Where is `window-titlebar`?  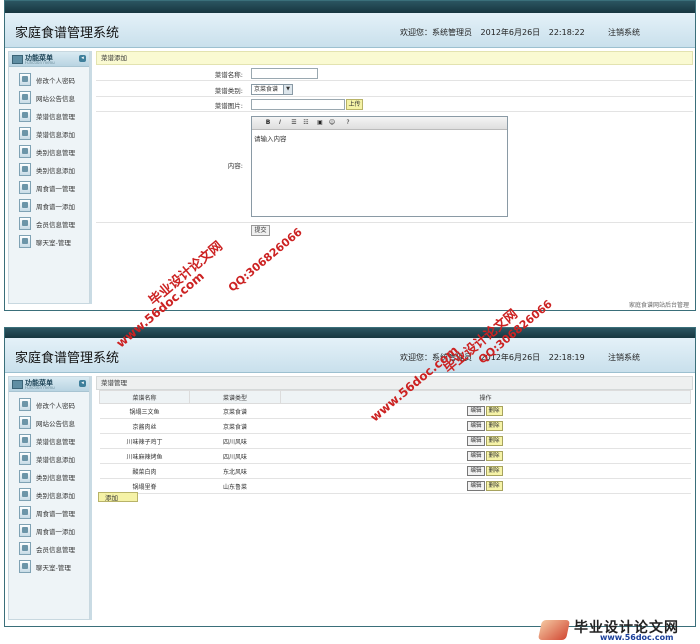
window-titlebar is located at coordinates (350, 333).